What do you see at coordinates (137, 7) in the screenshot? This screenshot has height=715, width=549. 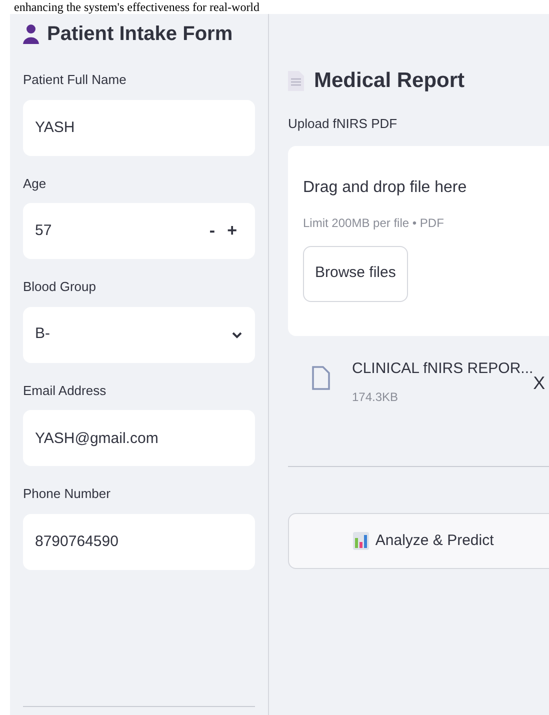 I see `document-text: enhancing the system's effectiveness for real-world` at bounding box center [137, 7].